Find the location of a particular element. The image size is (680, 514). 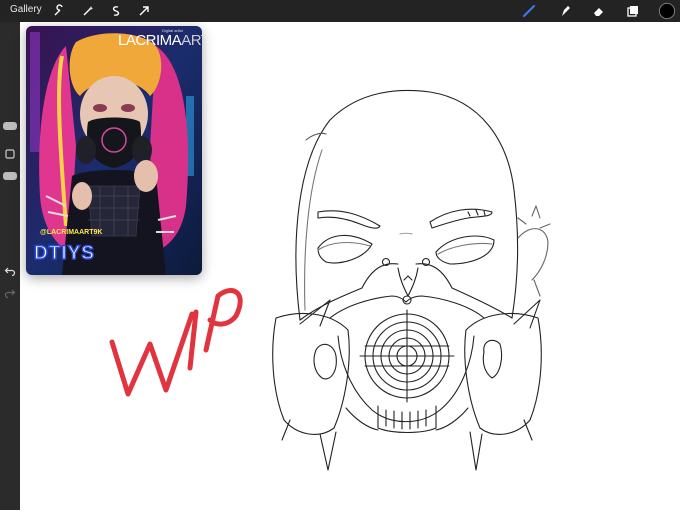

magic-wand-icon is located at coordinates (88, 11).